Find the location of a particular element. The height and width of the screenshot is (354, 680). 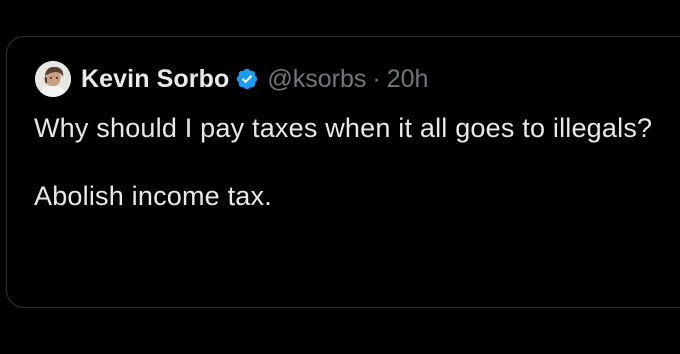

paragraph-break is located at coordinates (354, 162).